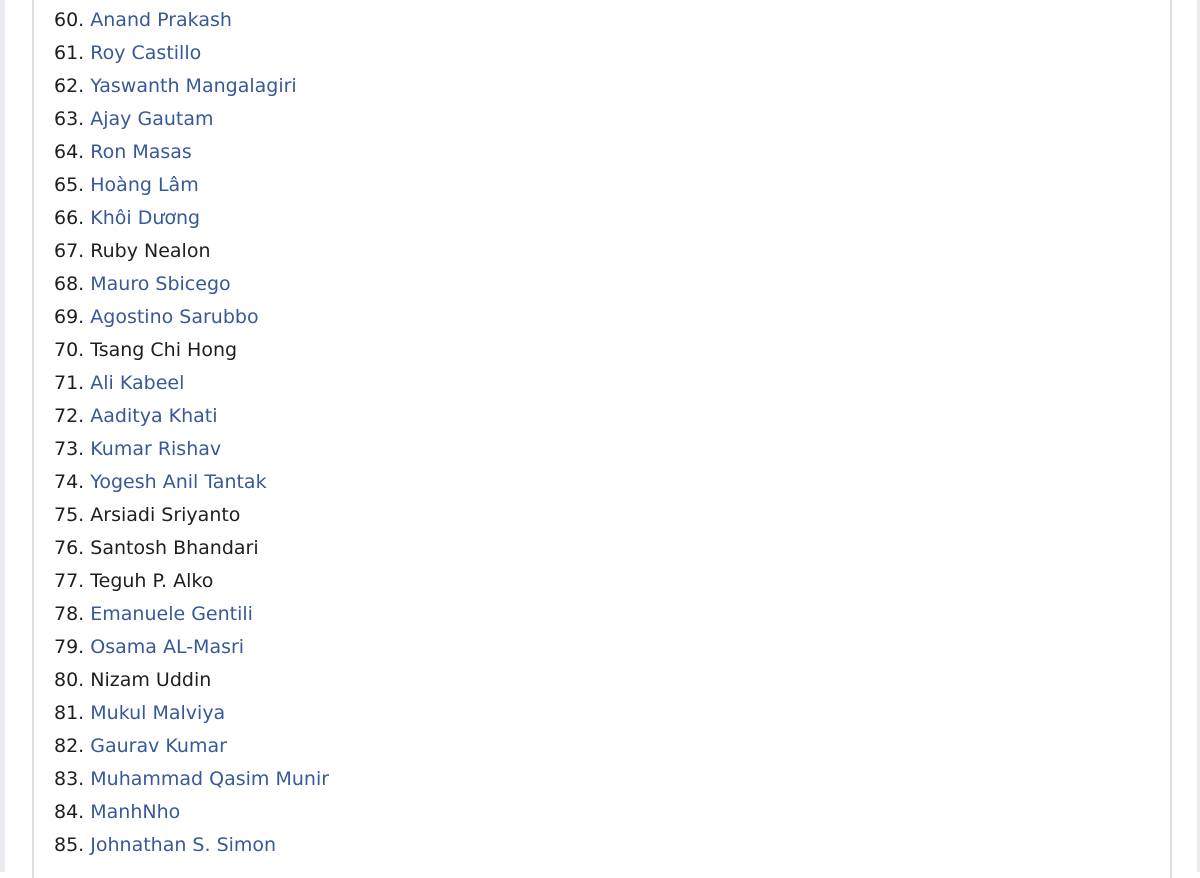 The width and height of the screenshot is (1200, 878). What do you see at coordinates (164, 350) in the screenshot?
I see `name-text: Tsang Chi Hong` at bounding box center [164, 350].